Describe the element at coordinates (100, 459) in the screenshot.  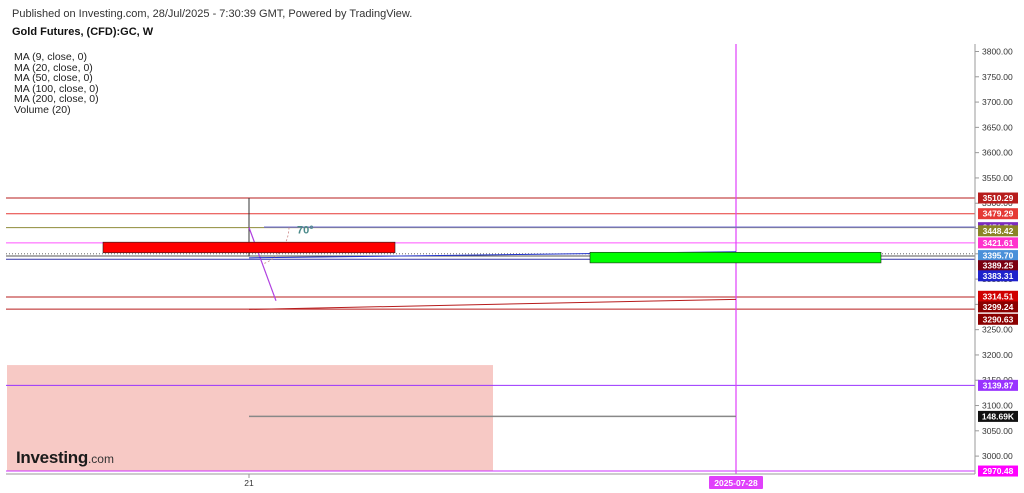
I see `logo-suffix: .com` at that location.